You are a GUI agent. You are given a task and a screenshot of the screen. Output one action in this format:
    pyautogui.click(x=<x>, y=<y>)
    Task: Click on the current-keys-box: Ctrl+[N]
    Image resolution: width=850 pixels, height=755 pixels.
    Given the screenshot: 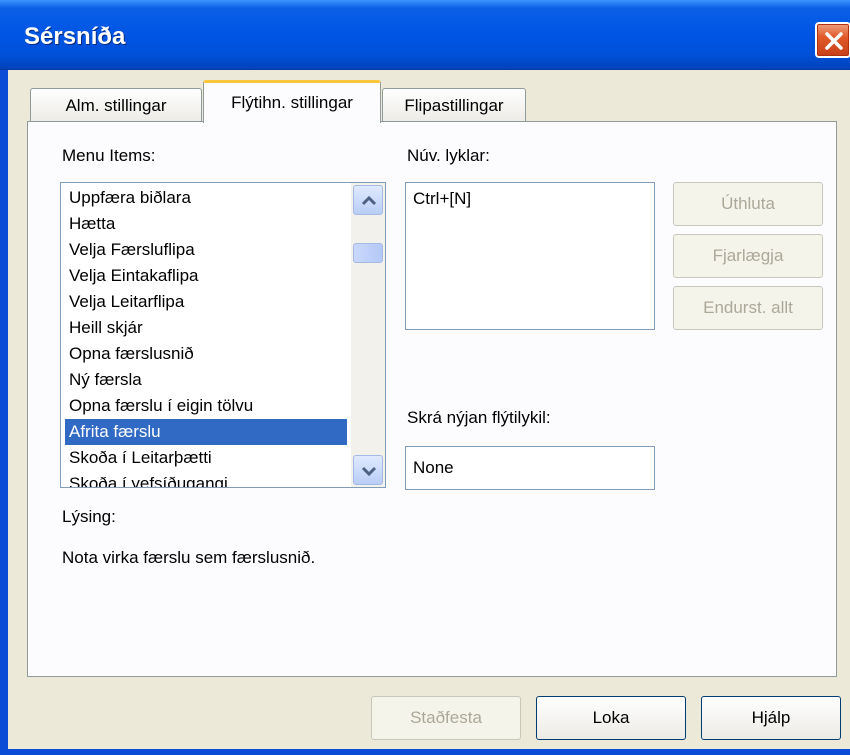 What is the action you would take?
    pyautogui.click(x=530, y=256)
    